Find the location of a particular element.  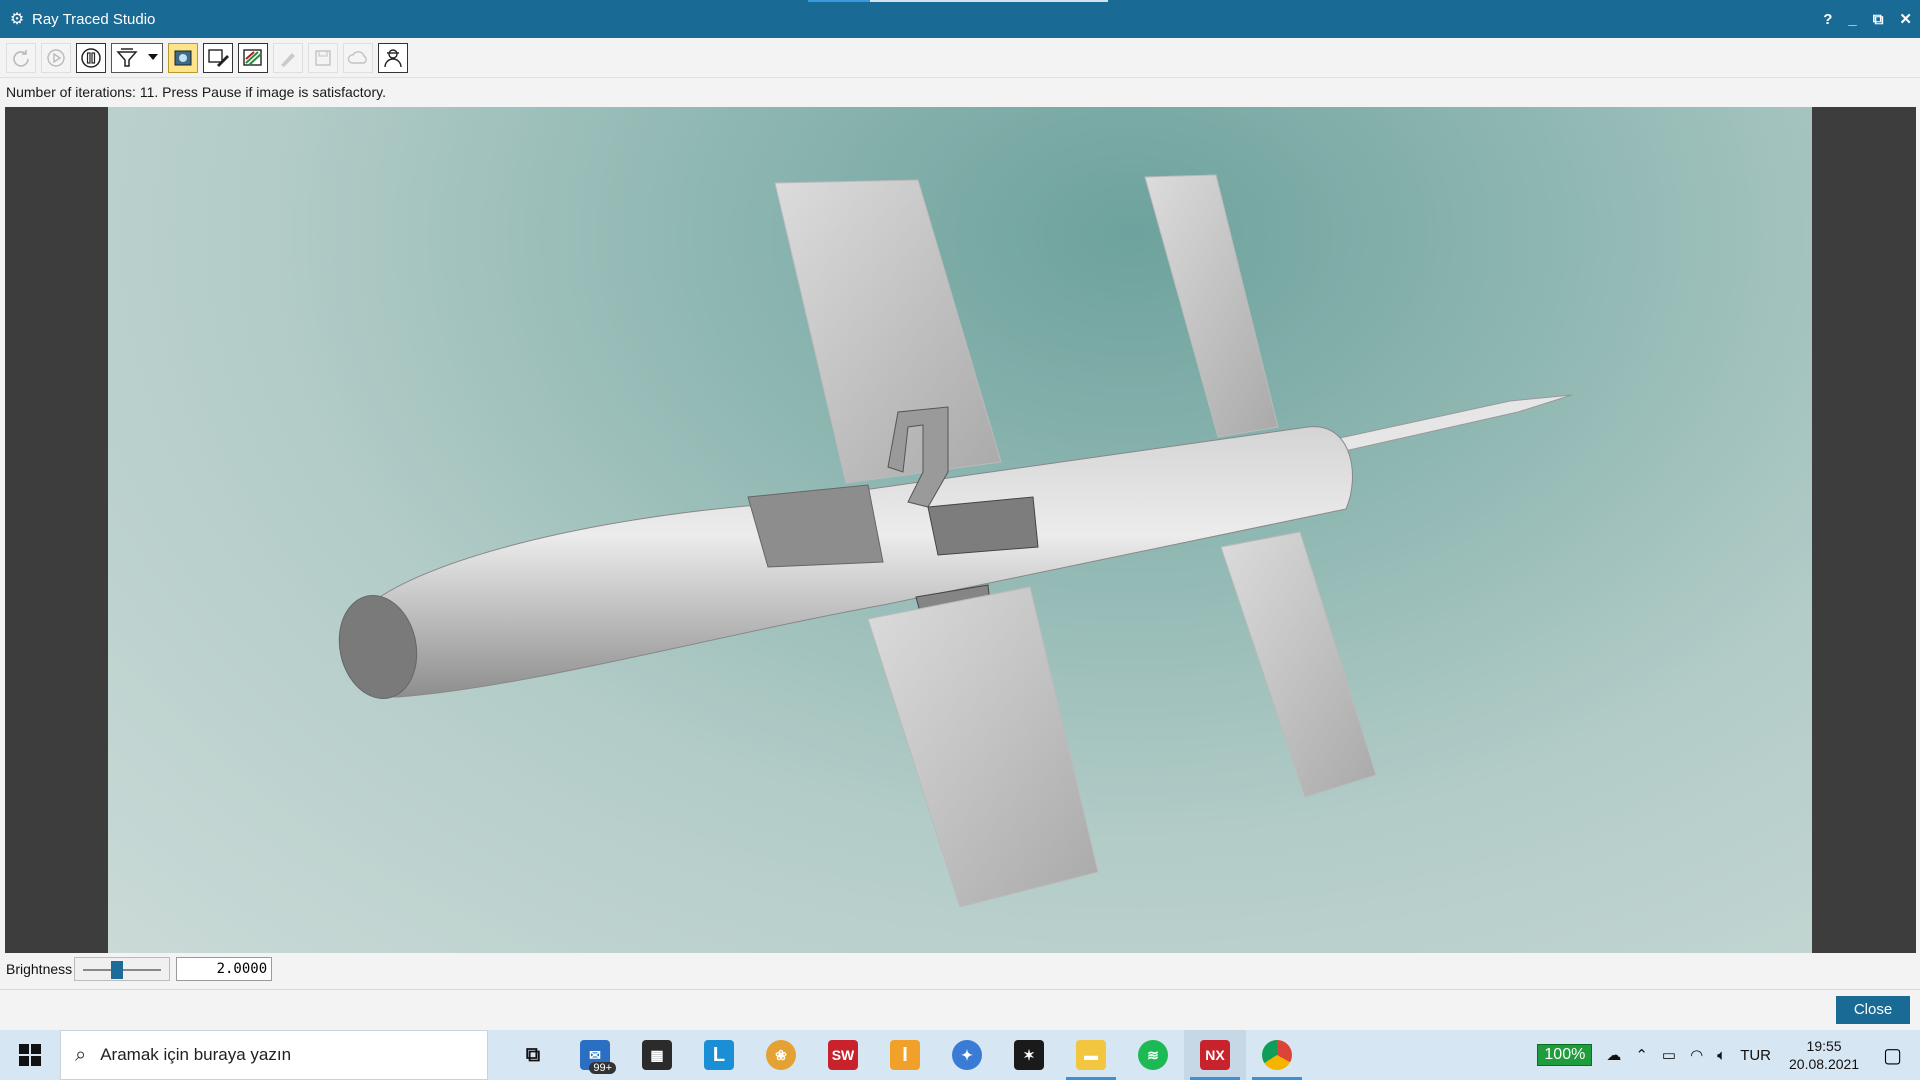

taskbar-search: ⌕ Aramak için buraya yazın is located at coordinates (274, 1055).